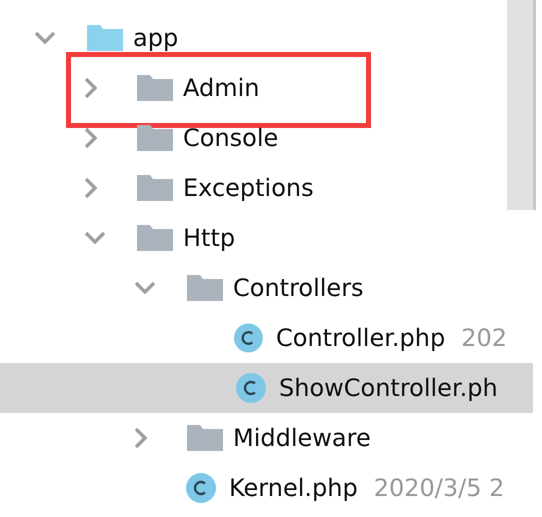 Image resolution: width=542 pixels, height=517 pixels. What do you see at coordinates (209, 238) in the screenshot?
I see `tree-item-label: Http` at bounding box center [209, 238].